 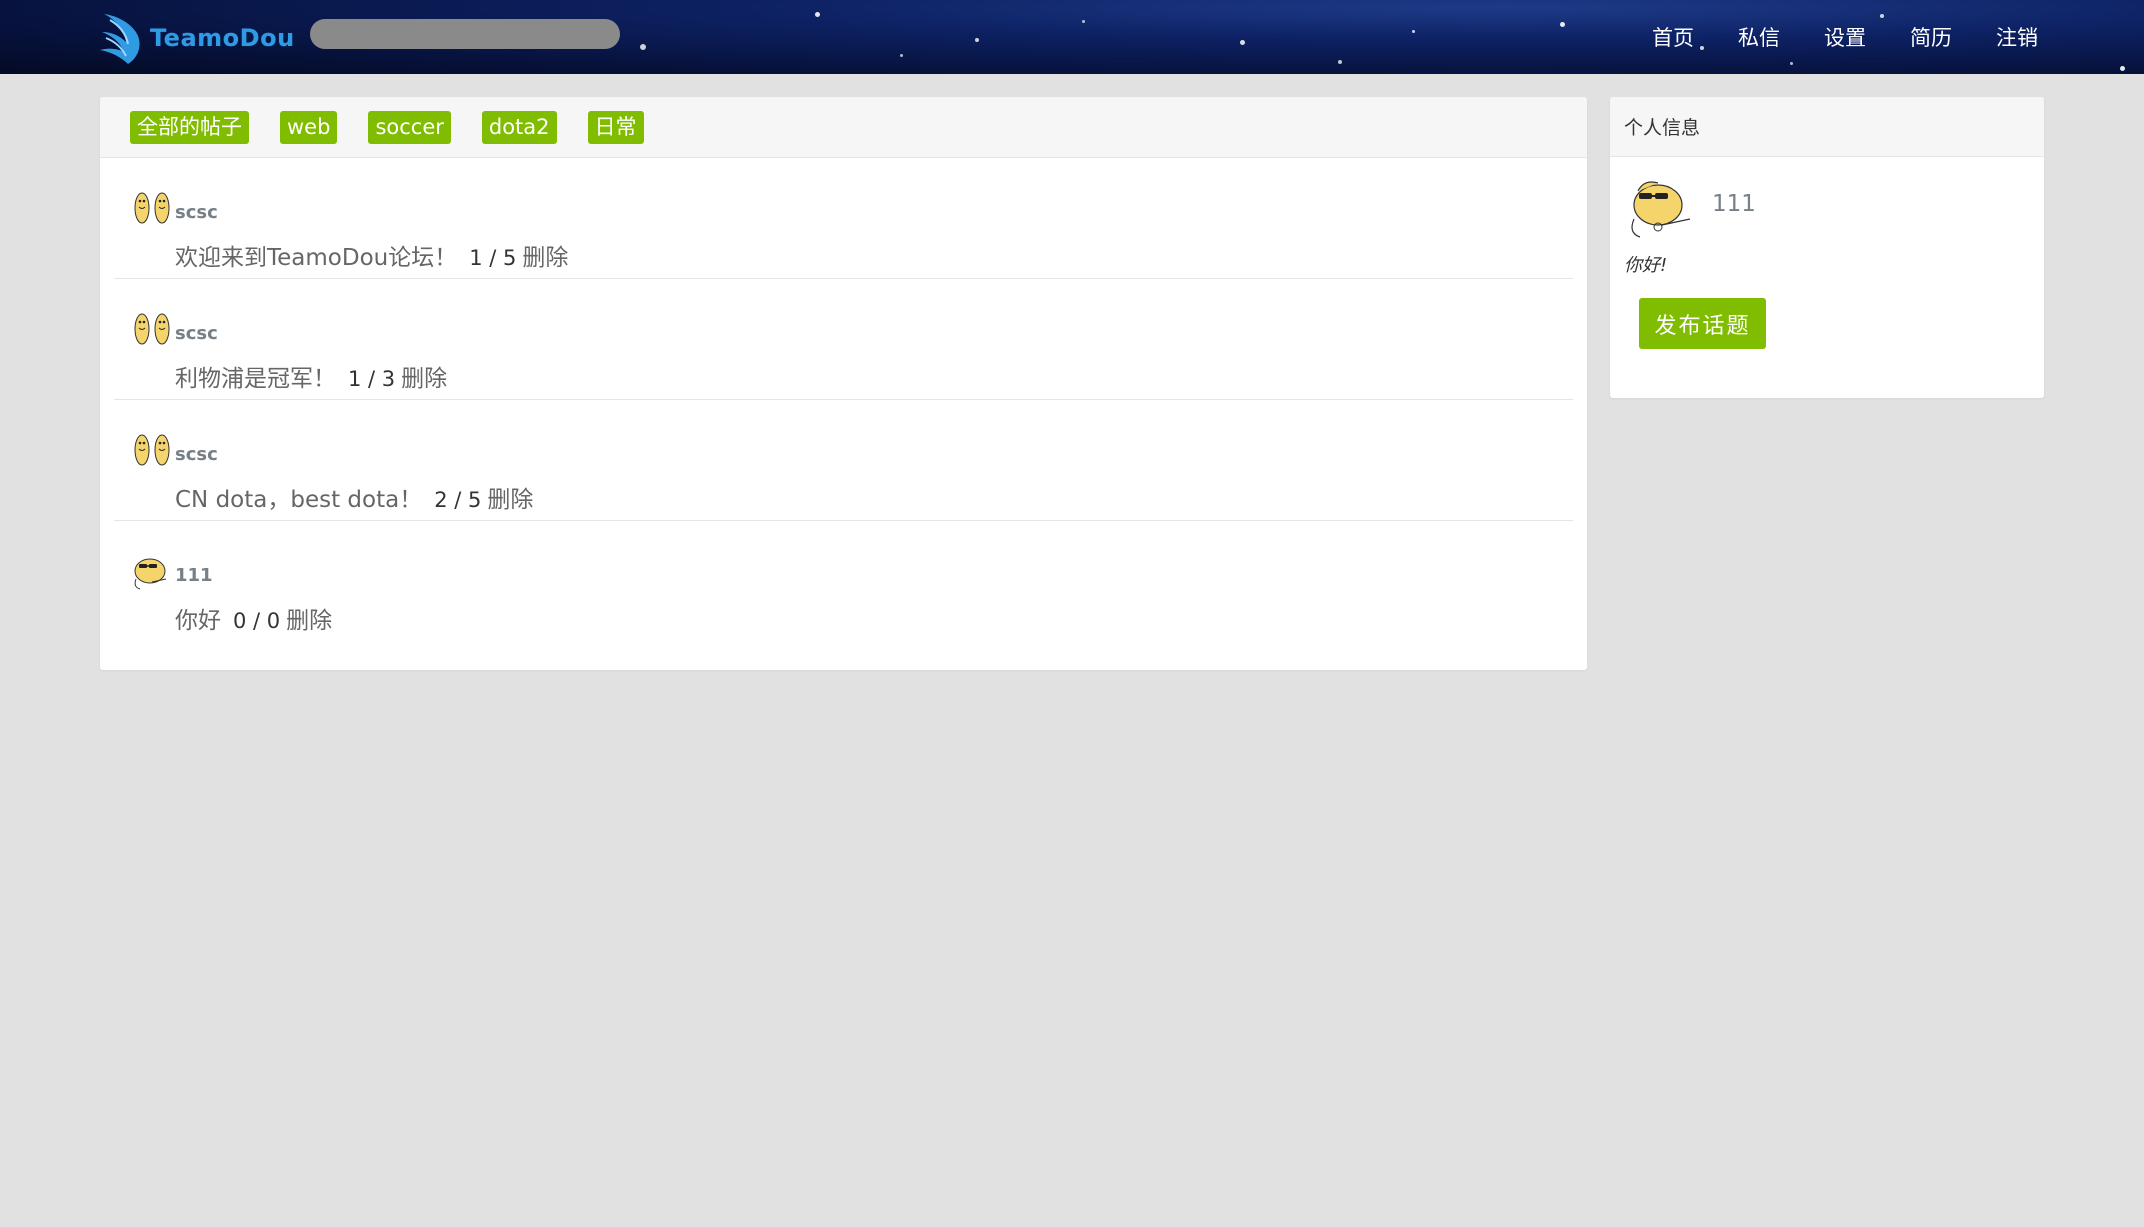 What do you see at coordinates (255, 376) in the screenshot?
I see `topic-title-link: 利物浦是冠军！` at bounding box center [255, 376].